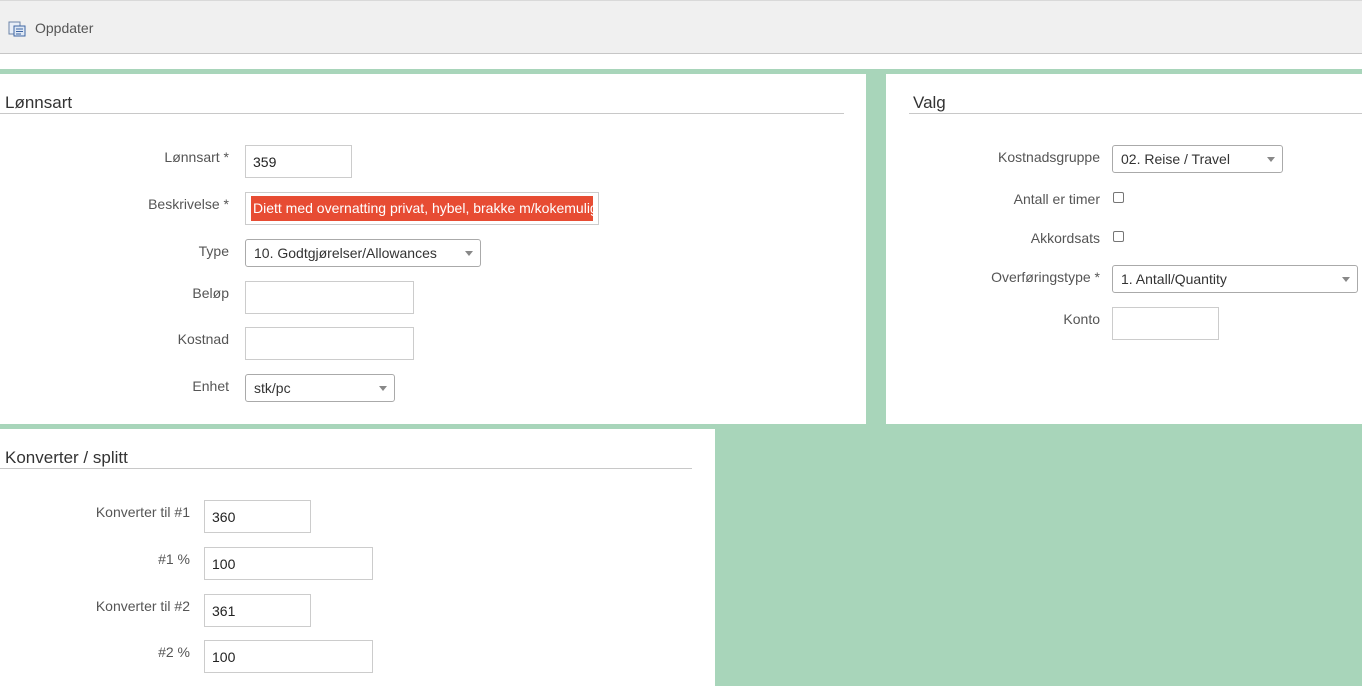  I want to click on pct2-label: #2 %, so click(174, 652).